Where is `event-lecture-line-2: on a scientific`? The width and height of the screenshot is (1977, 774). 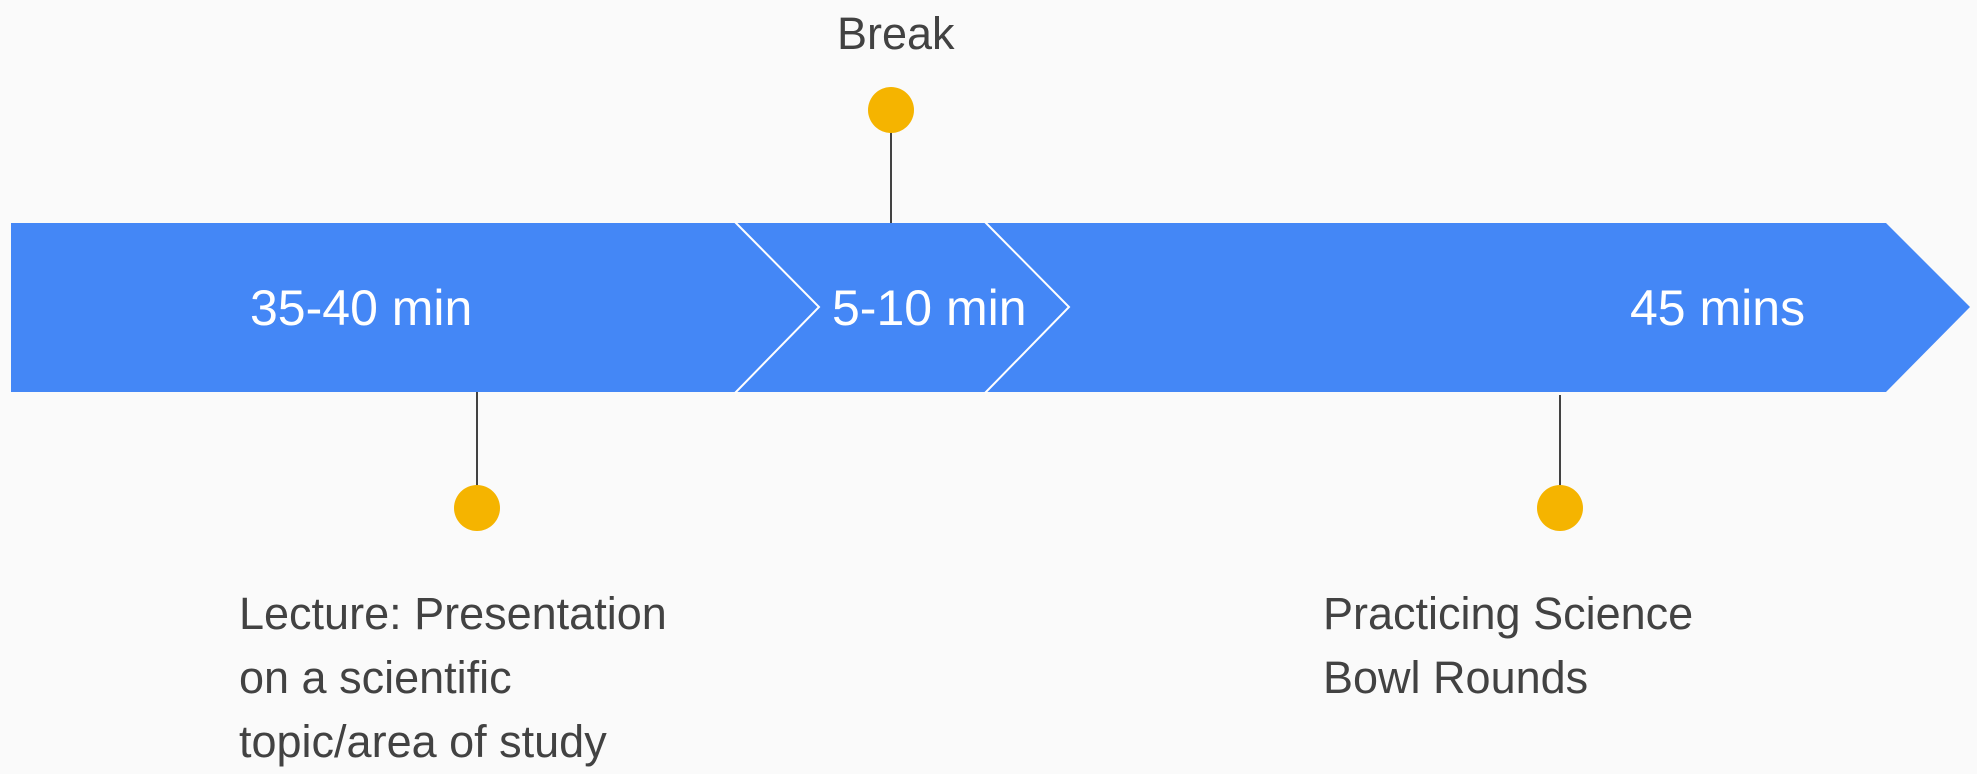 event-lecture-line-2: on a scientific is located at coordinates (375, 677).